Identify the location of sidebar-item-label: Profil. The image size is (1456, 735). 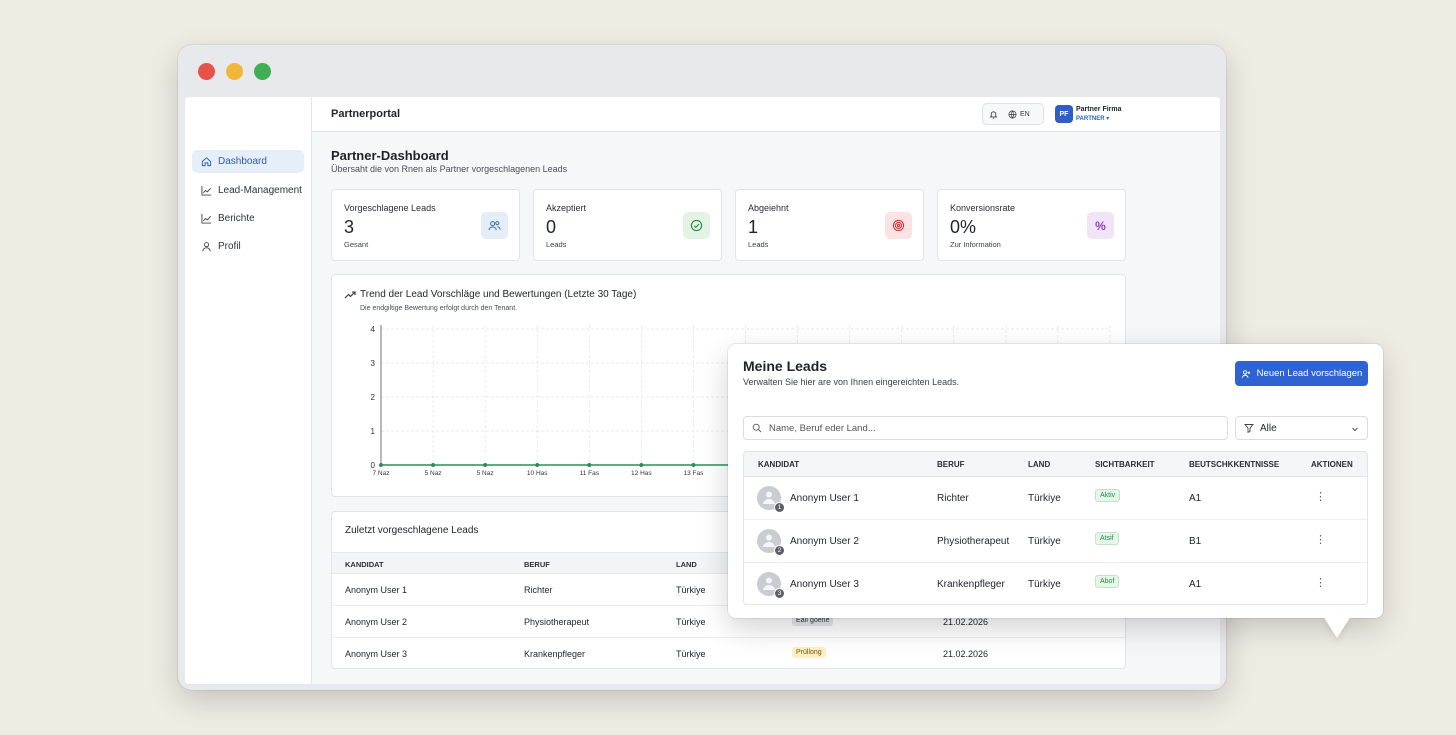
(229, 246).